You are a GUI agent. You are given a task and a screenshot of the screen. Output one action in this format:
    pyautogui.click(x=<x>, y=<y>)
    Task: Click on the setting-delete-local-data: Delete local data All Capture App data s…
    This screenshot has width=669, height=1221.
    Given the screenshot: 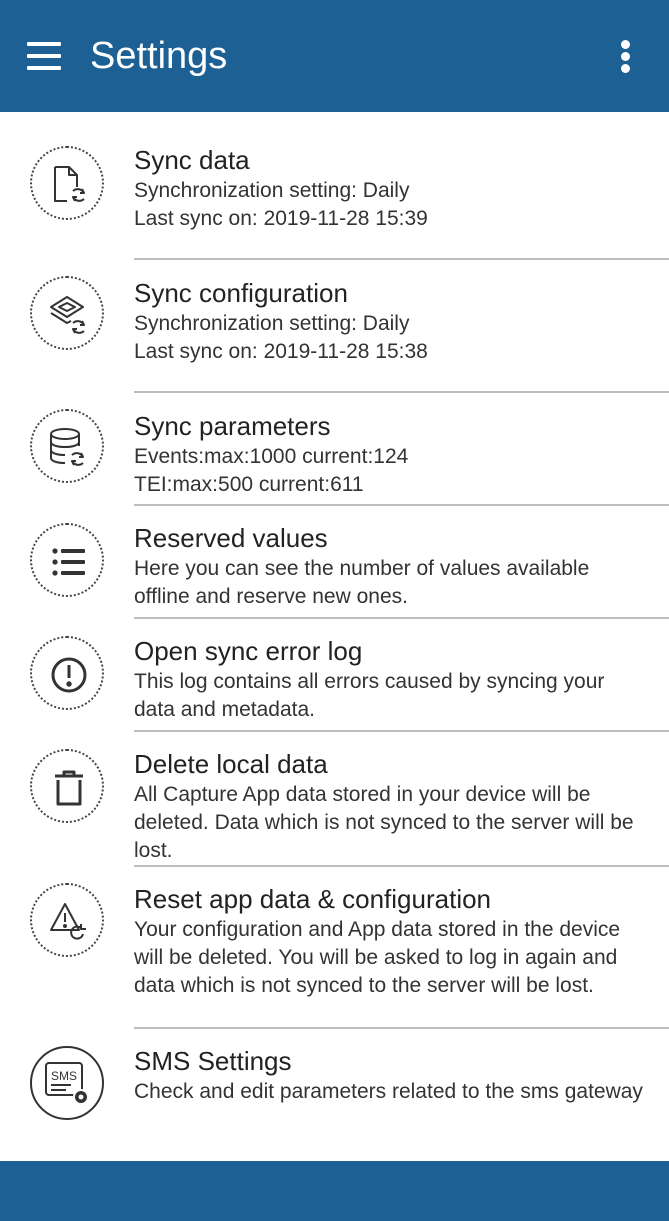 What is the action you would take?
    pyautogui.click(x=334, y=798)
    